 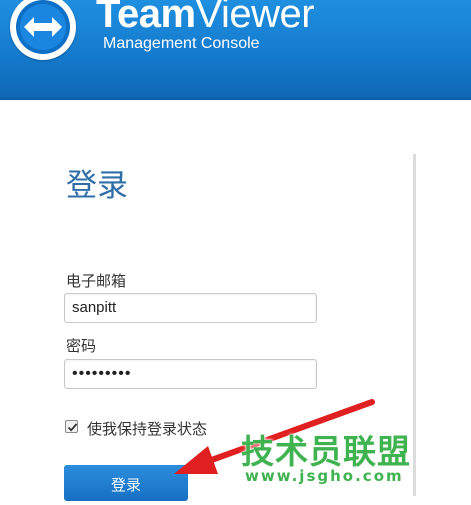 I want to click on brand-subtitle: Management Console, so click(x=181, y=43).